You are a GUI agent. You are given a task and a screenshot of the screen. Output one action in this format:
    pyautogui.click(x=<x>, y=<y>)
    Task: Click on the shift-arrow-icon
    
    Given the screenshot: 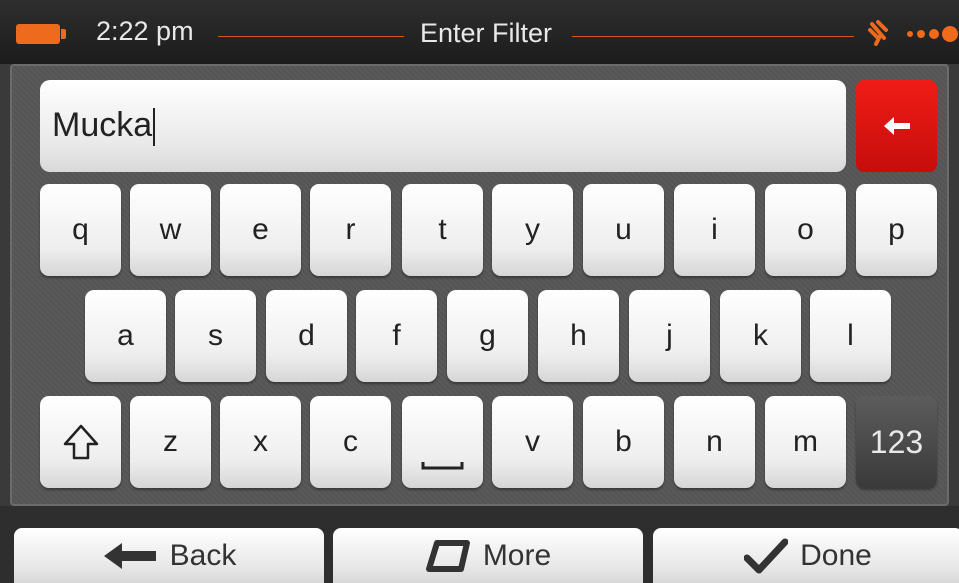 What is the action you would take?
    pyautogui.click(x=80, y=442)
    